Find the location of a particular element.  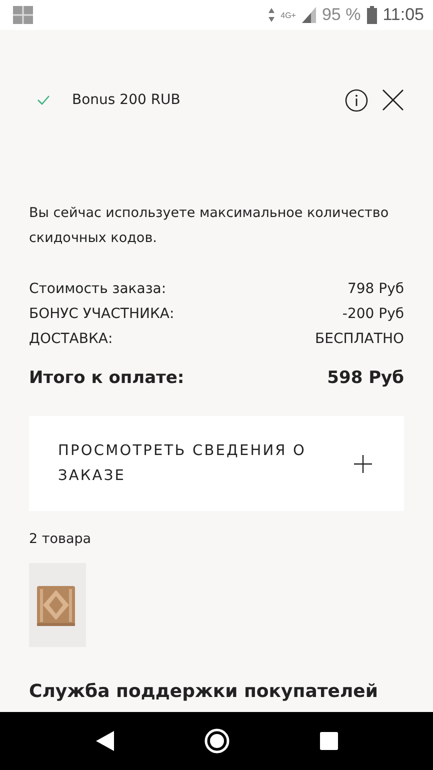

summary-value: БЕСПЛАТНО is located at coordinates (359, 338).